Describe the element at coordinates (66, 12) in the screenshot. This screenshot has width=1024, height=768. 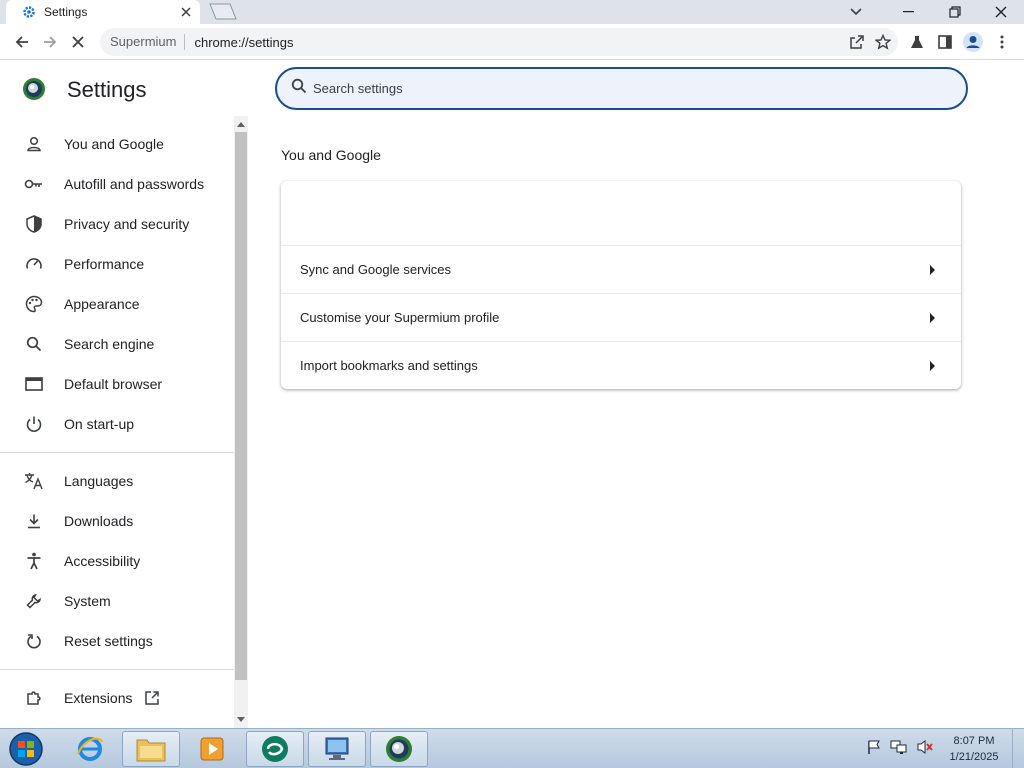
I see `tab-title: Settings` at that location.